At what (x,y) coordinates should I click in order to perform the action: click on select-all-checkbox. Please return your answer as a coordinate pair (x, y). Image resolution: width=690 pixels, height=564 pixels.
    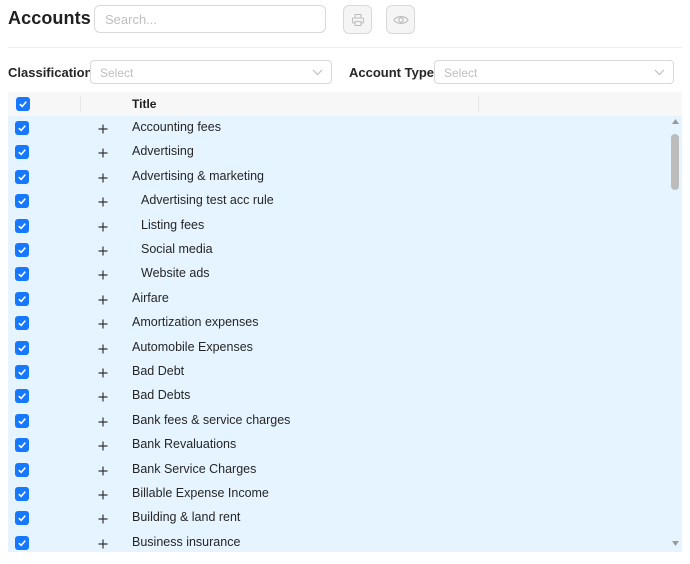
    Looking at the image, I should click on (23, 104).